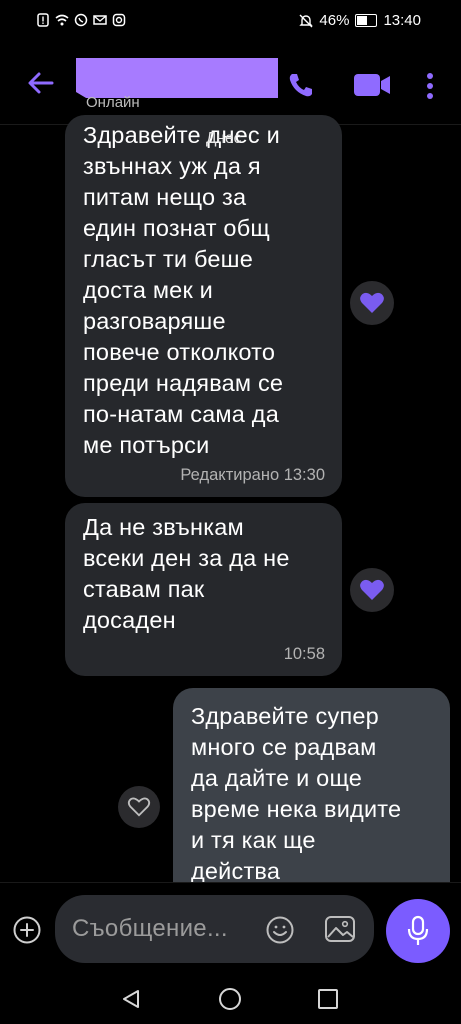 This screenshot has width=461, height=1024. I want to click on system-nav-bar, so click(230, 999).